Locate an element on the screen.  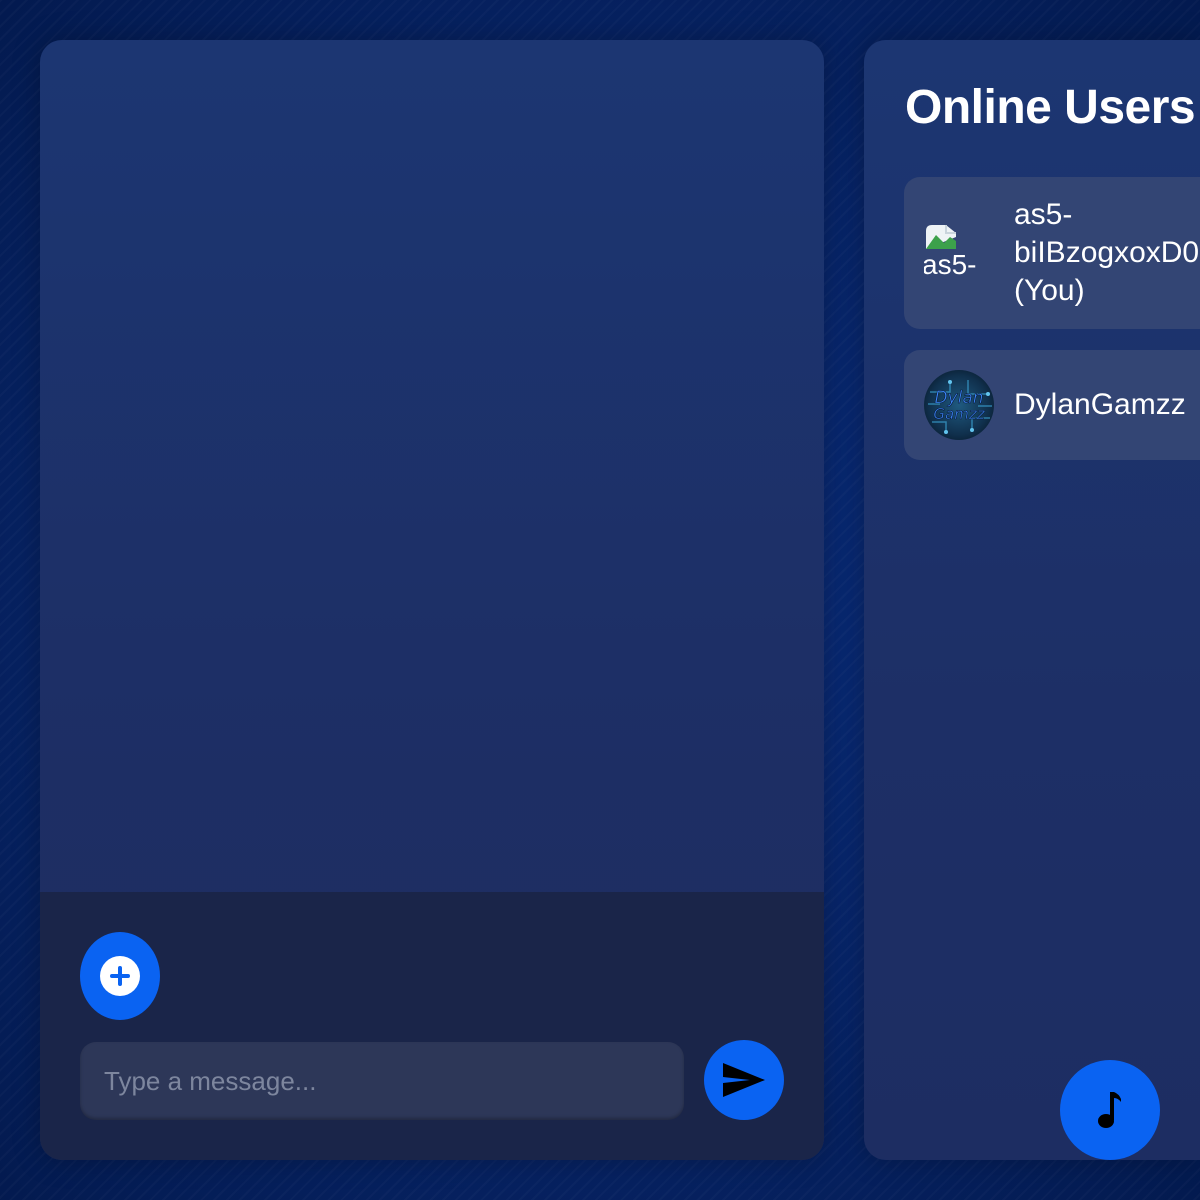
user-name: DylanGamzz is located at coordinates (1100, 404).